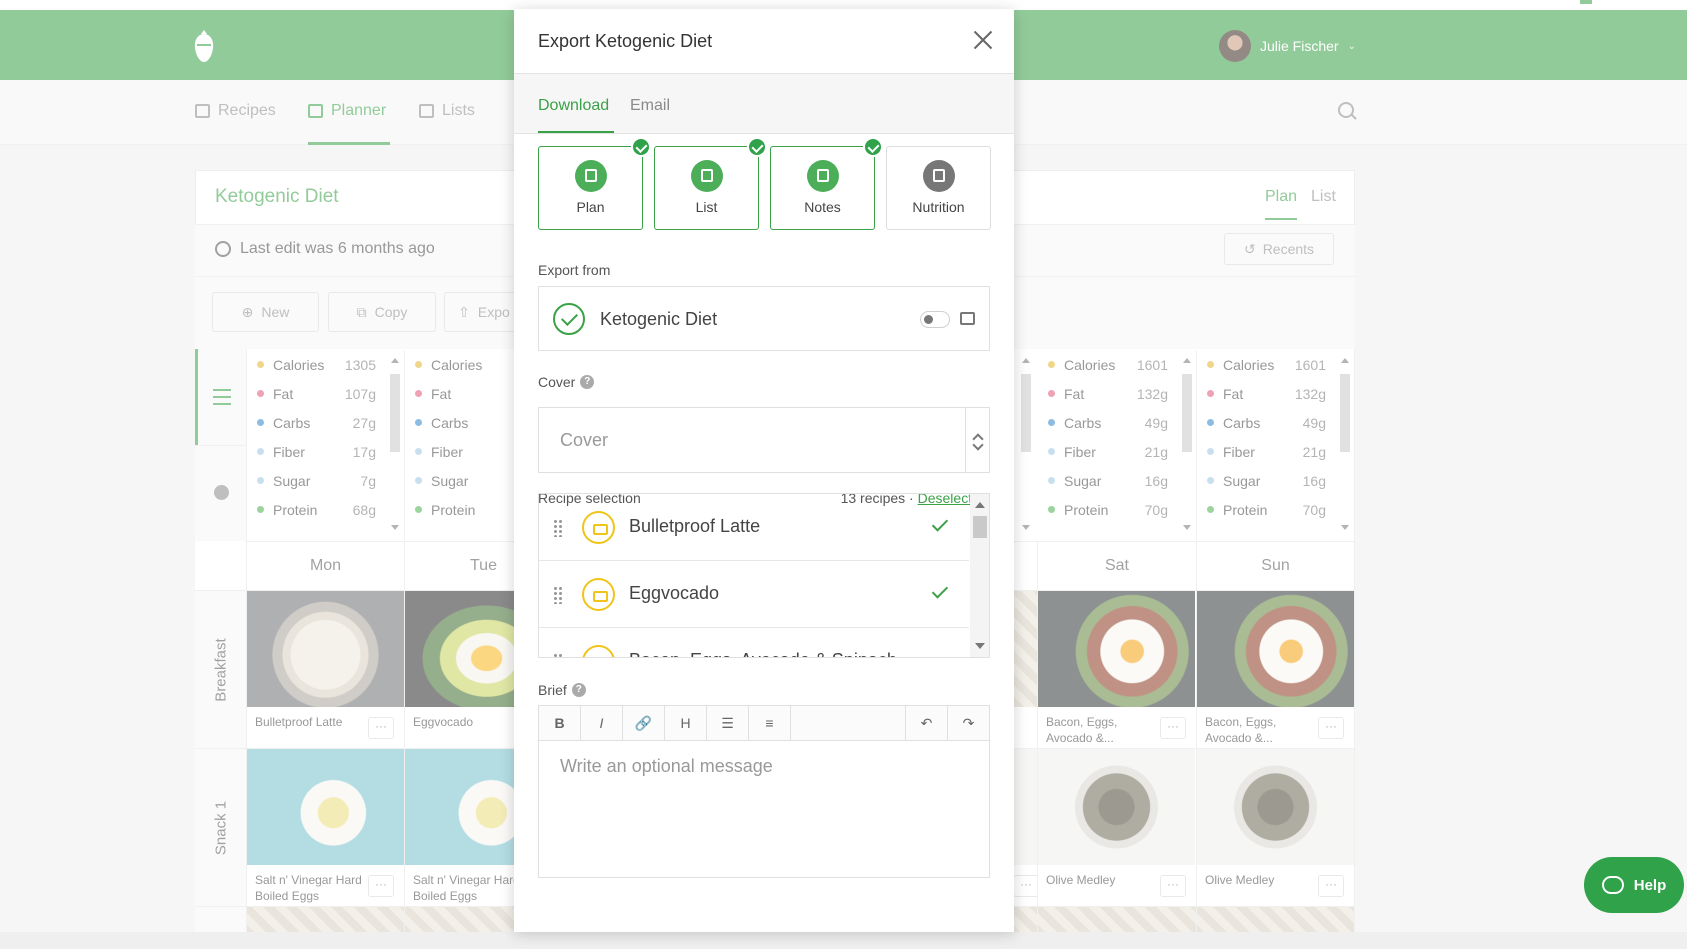 Image resolution: width=1687 pixels, height=949 pixels. What do you see at coordinates (822, 207) in the screenshot?
I see `option-label: Notes` at bounding box center [822, 207].